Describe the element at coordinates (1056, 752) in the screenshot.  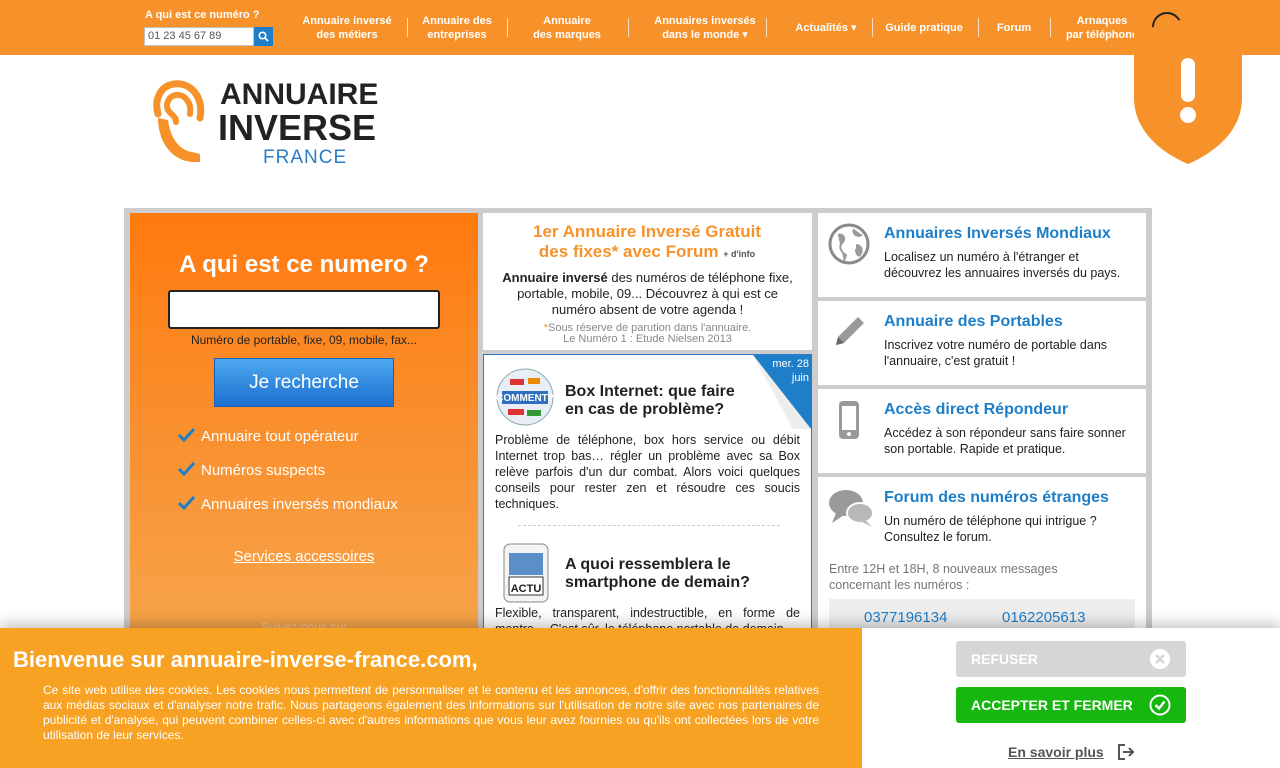
I see `learn-more-link: En savoir plus` at that location.